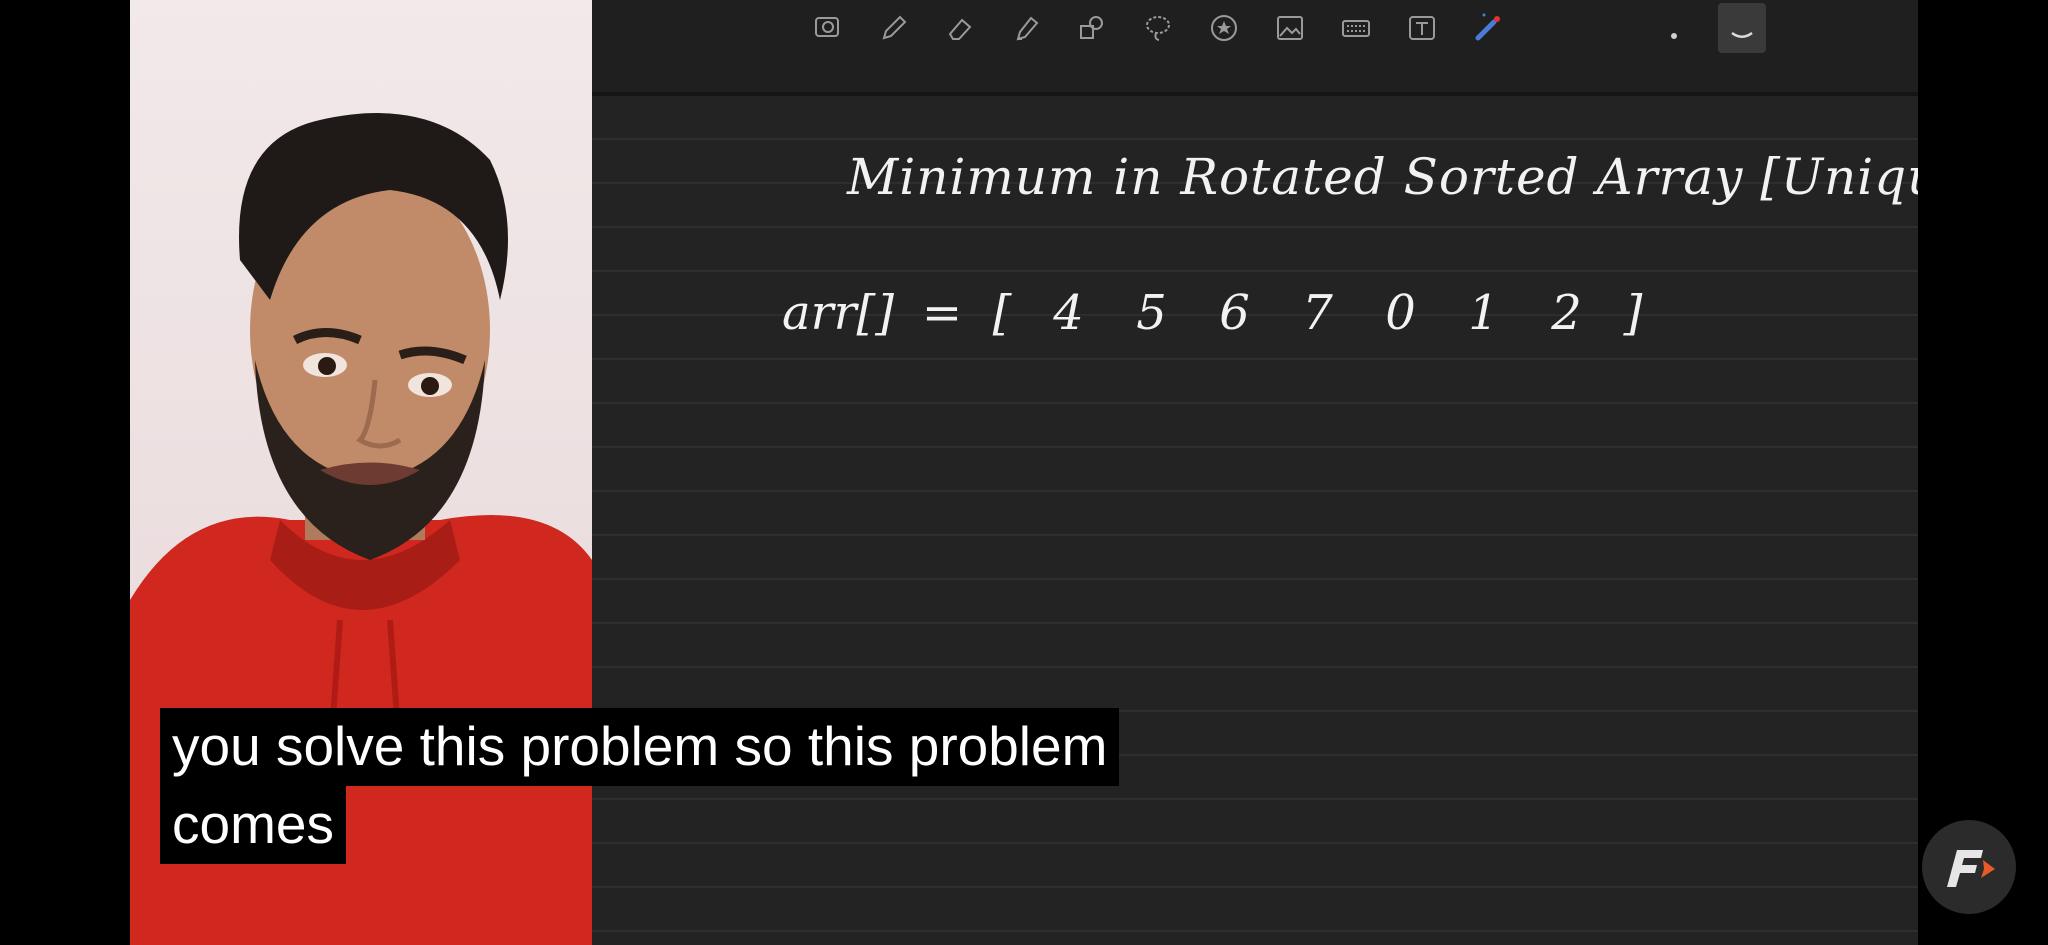 This screenshot has height=945, width=2048. Describe the element at coordinates (1317, 313) in the screenshot. I see `array-value: 7` at that location.